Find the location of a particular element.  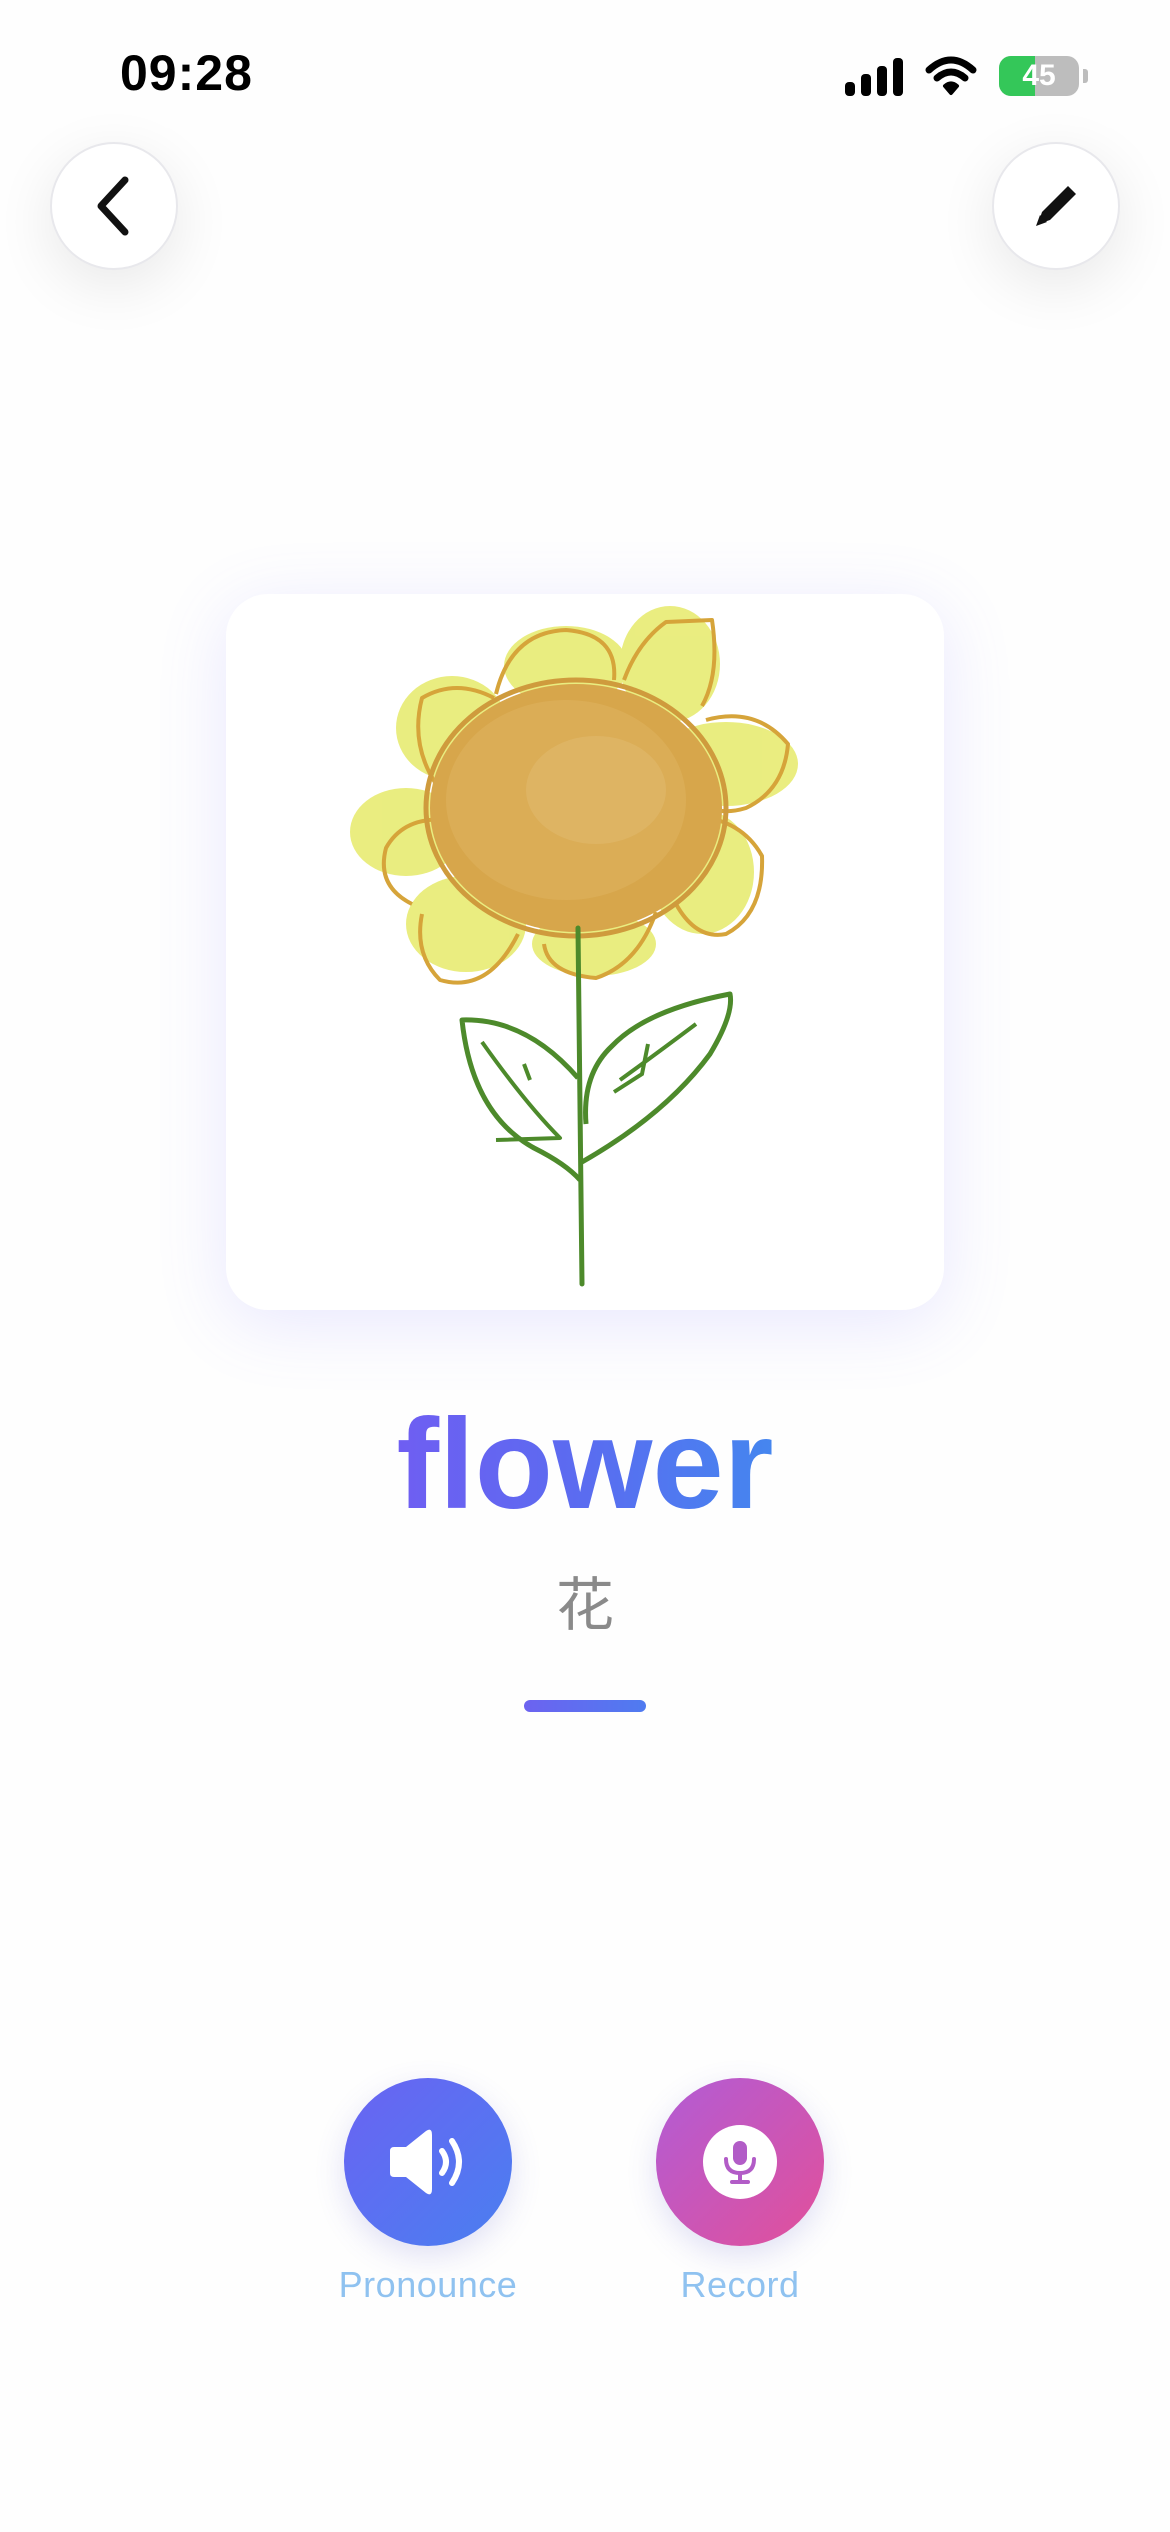

mic-disc is located at coordinates (740, 2162).